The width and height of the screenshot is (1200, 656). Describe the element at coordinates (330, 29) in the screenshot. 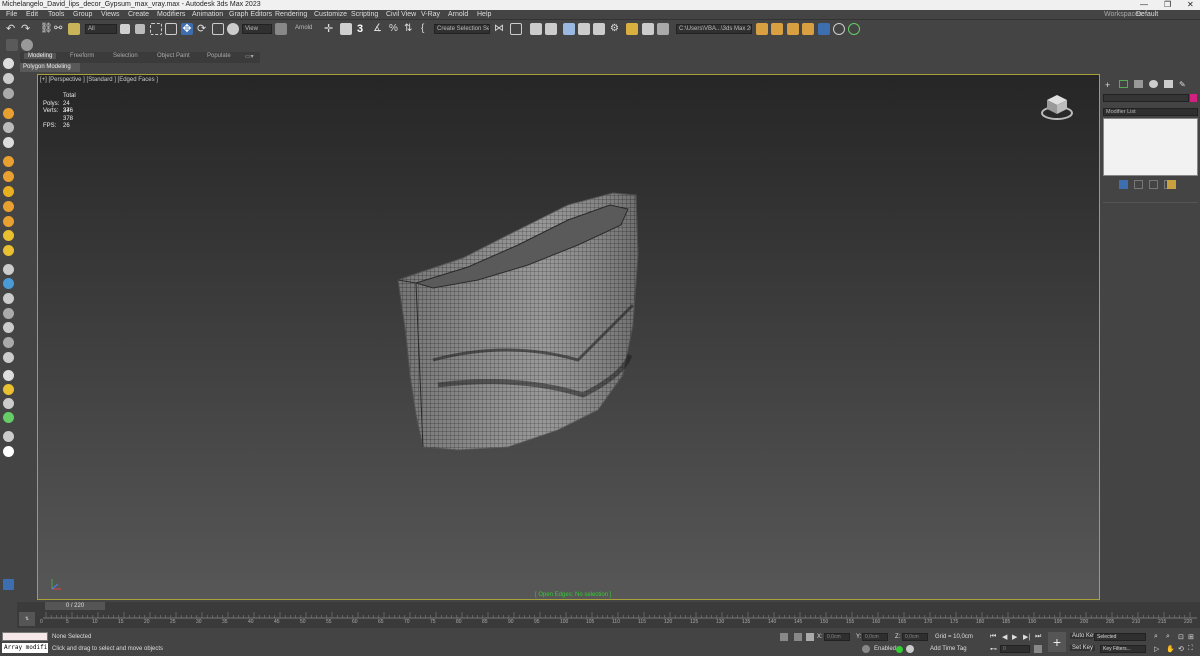

I see `select-manipulate-icon: ✛` at that location.